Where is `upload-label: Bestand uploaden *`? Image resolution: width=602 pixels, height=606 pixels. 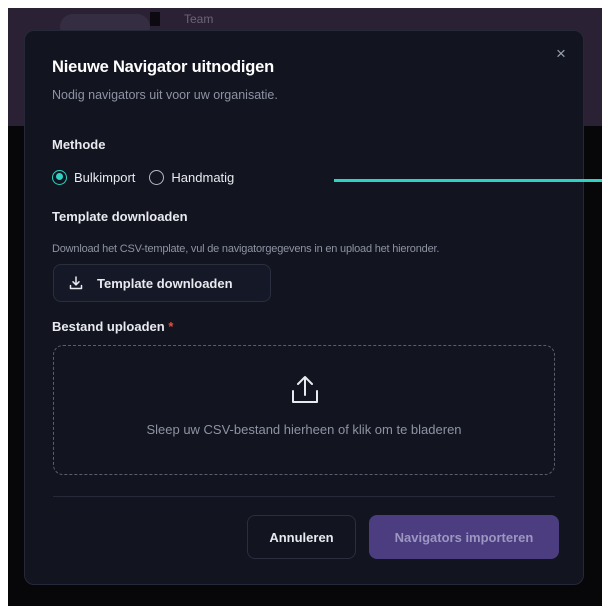
upload-label: Bestand uploaden * is located at coordinates (112, 326).